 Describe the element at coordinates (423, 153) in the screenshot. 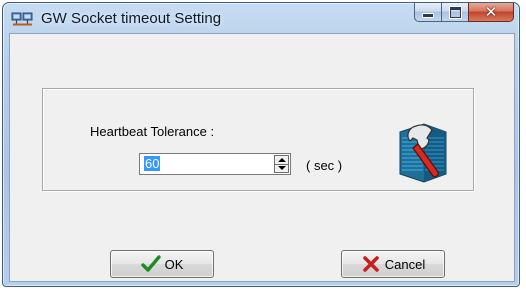

I see `wrench-settings-icon` at that location.